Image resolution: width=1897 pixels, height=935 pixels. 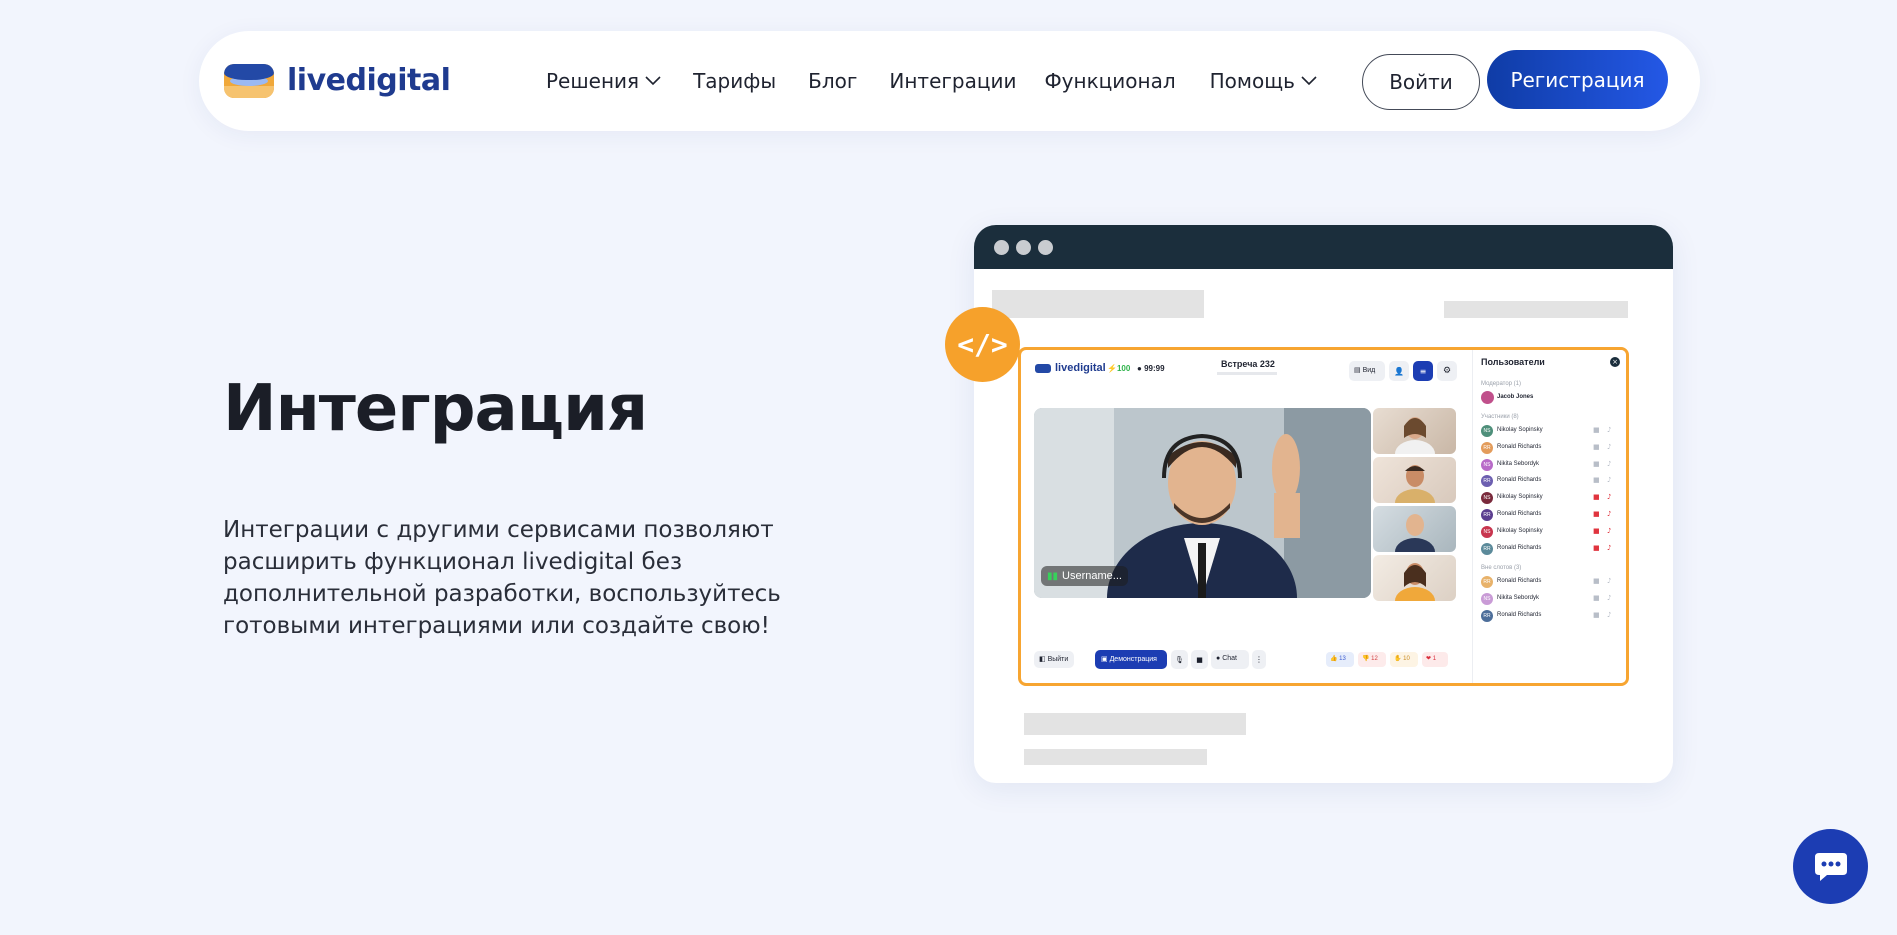 What do you see at coordinates (1247, 373) in the screenshot?
I see `meeting-subtitle-placeholder` at bounding box center [1247, 373].